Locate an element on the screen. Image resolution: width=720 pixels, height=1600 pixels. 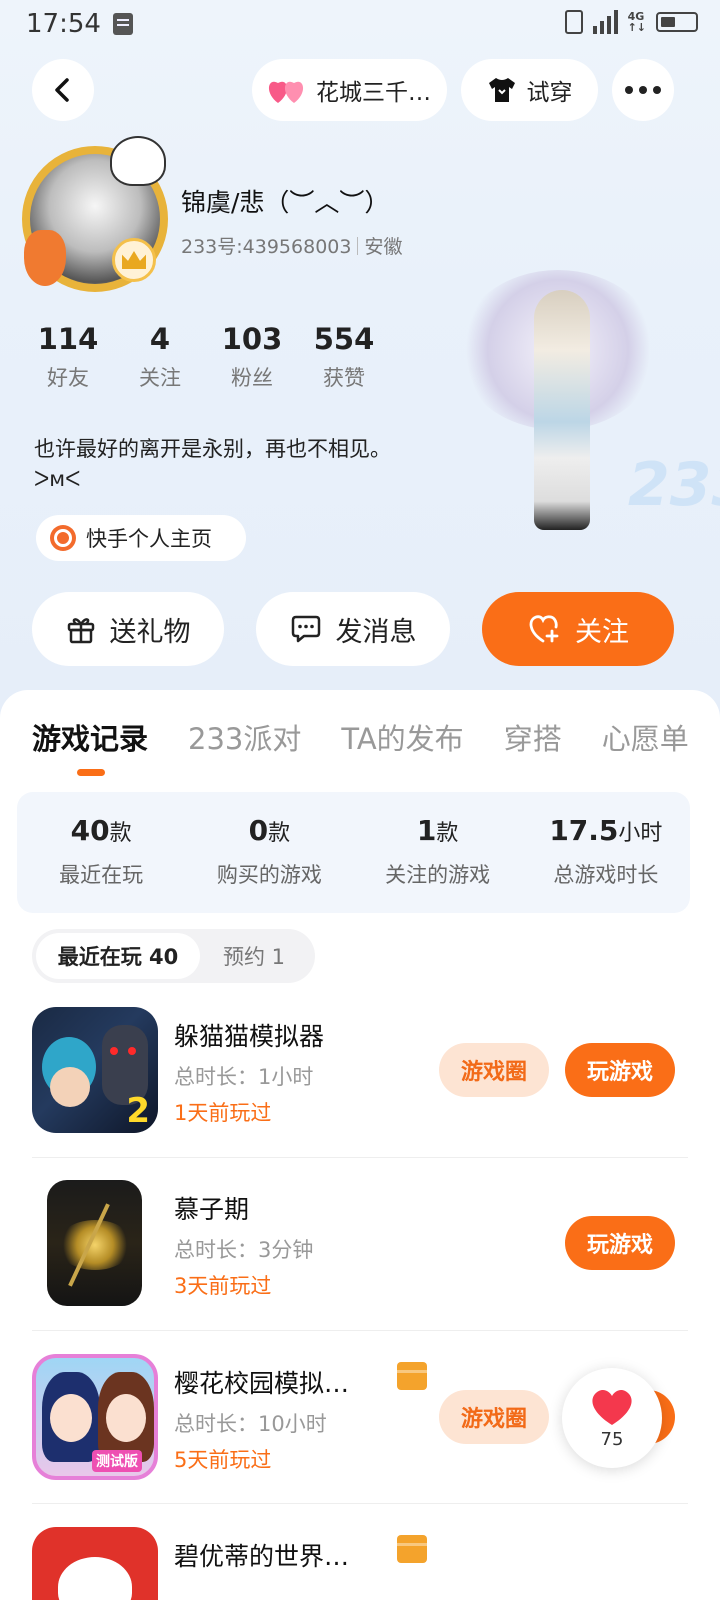
tab-posts: TA的发布 is located at coordinates (402, 737).